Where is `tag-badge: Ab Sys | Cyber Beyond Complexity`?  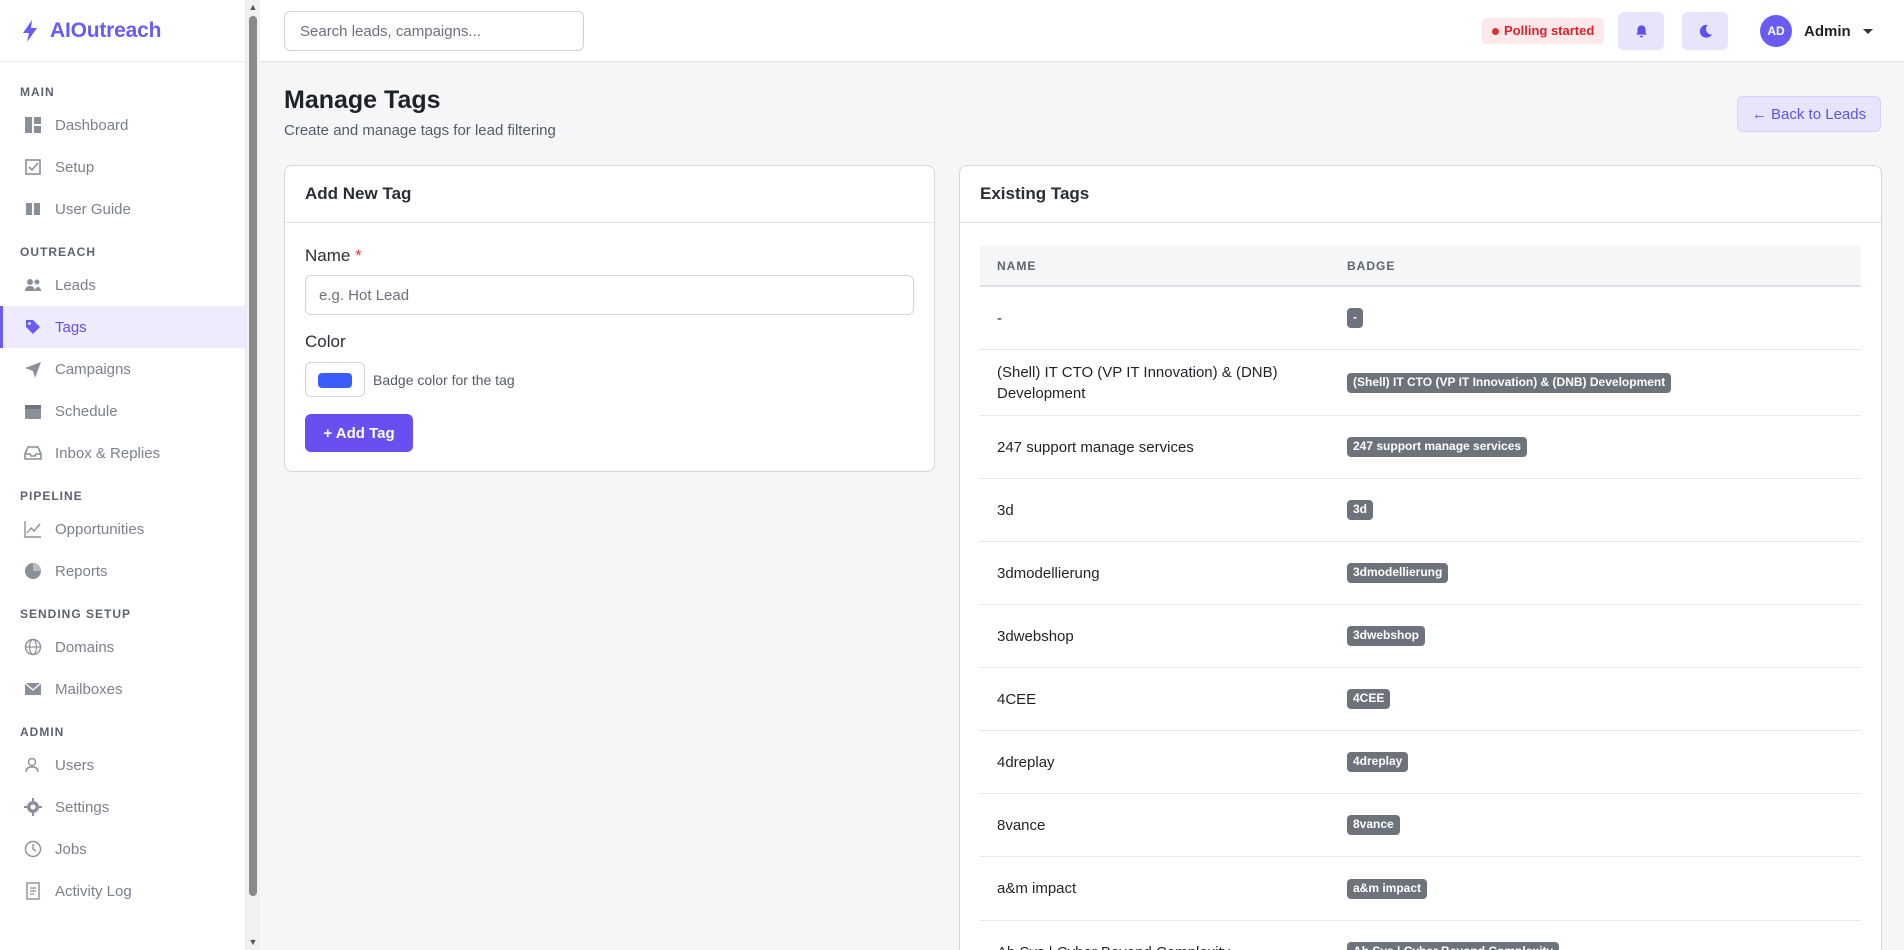
tag-badge: Ab Sys | Cyber Beyond Complexity is located at coordinates (1453, 946).